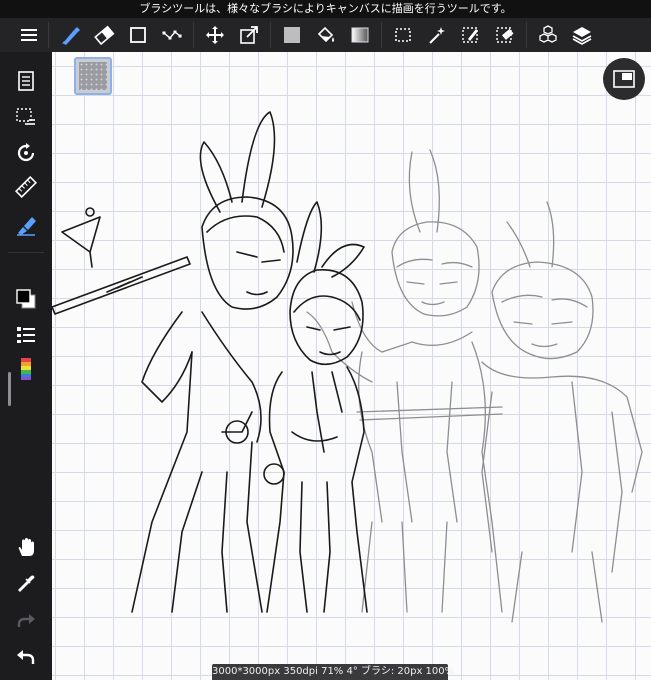 The image size is (651, 680). I want to click on document-menu-button, so click(26, 81).